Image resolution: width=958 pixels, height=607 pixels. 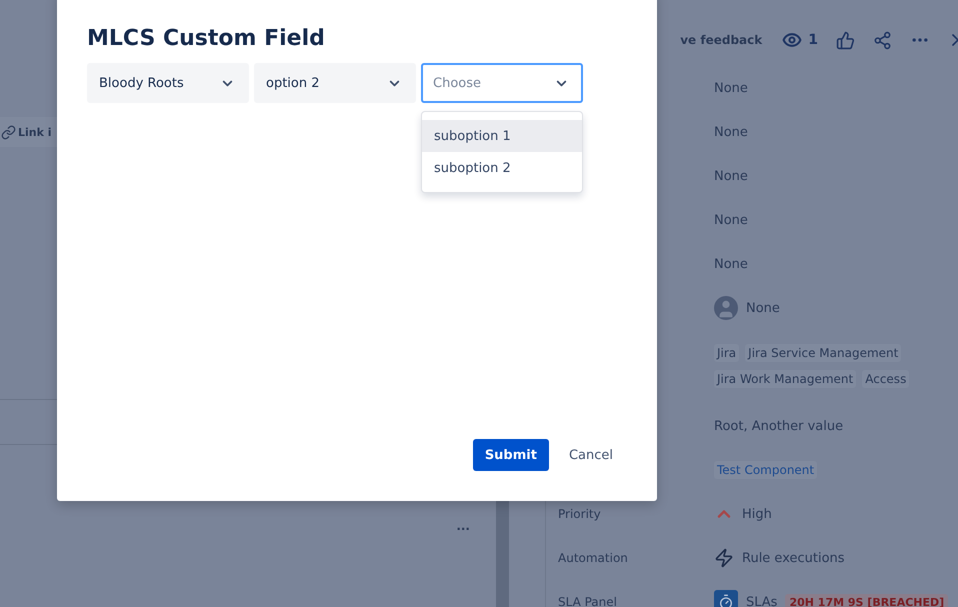 What do you see at coordinates (823, 353) in the screenshot?
I see `tag: Jira Service Management` at bounding box center [823, 353].